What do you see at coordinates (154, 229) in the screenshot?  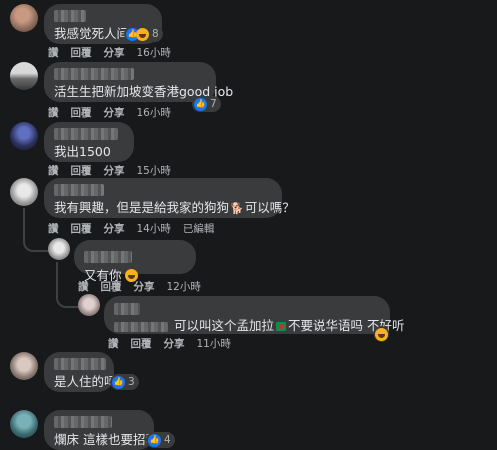 I see `timestamp: 14小時` at bounding box center [154, 229].